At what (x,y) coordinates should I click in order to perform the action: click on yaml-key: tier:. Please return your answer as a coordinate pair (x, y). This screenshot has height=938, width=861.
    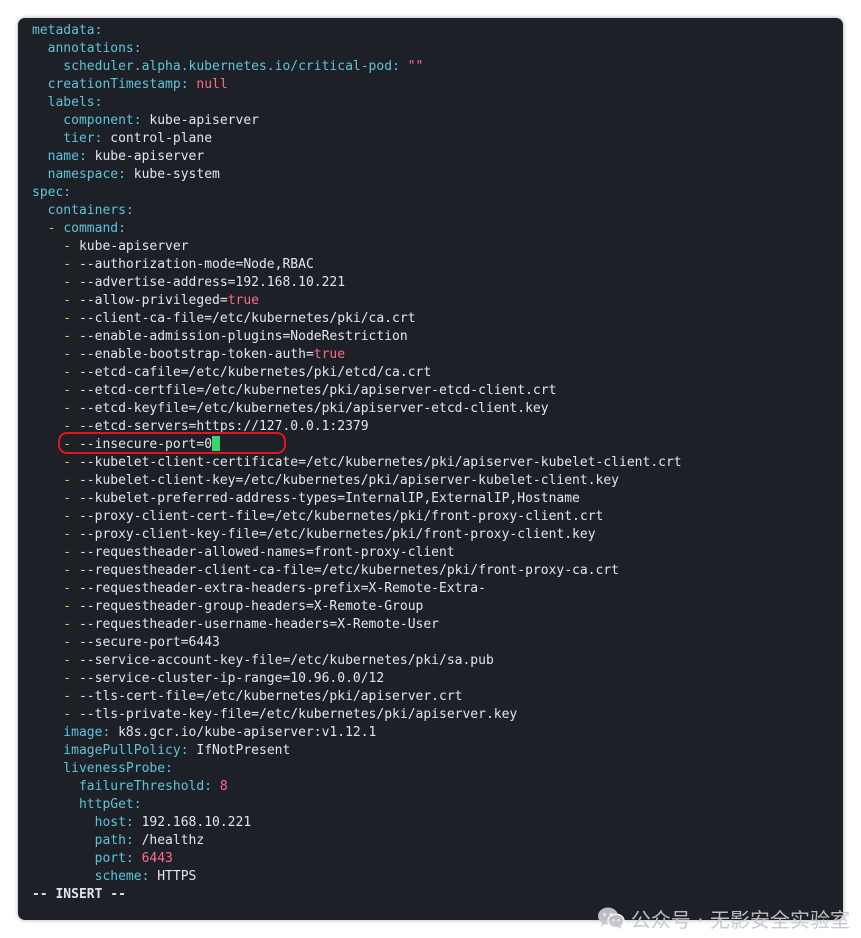
    Looking at the image, I should click on (67, 138).